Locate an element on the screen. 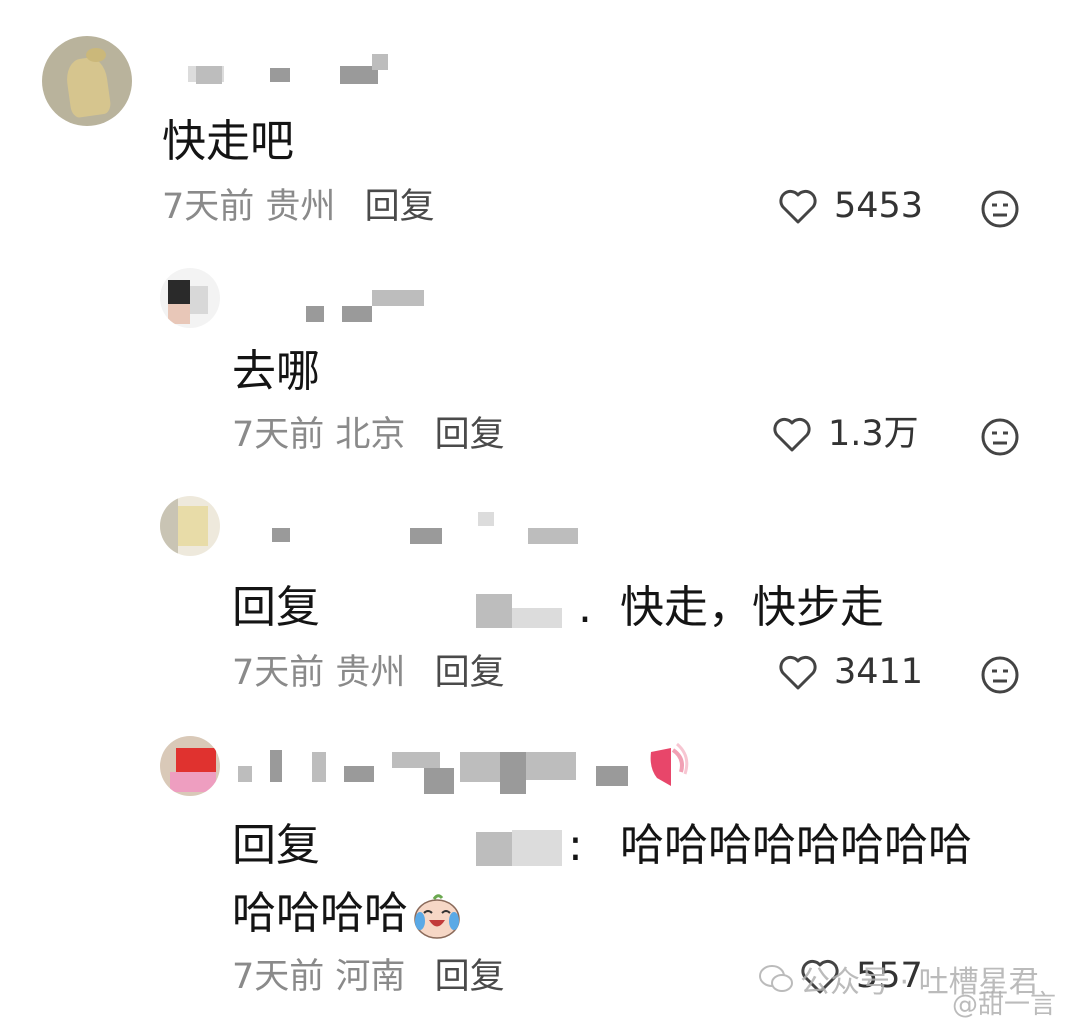  like-button-1: 5453 is located at coordinates (850, 206).